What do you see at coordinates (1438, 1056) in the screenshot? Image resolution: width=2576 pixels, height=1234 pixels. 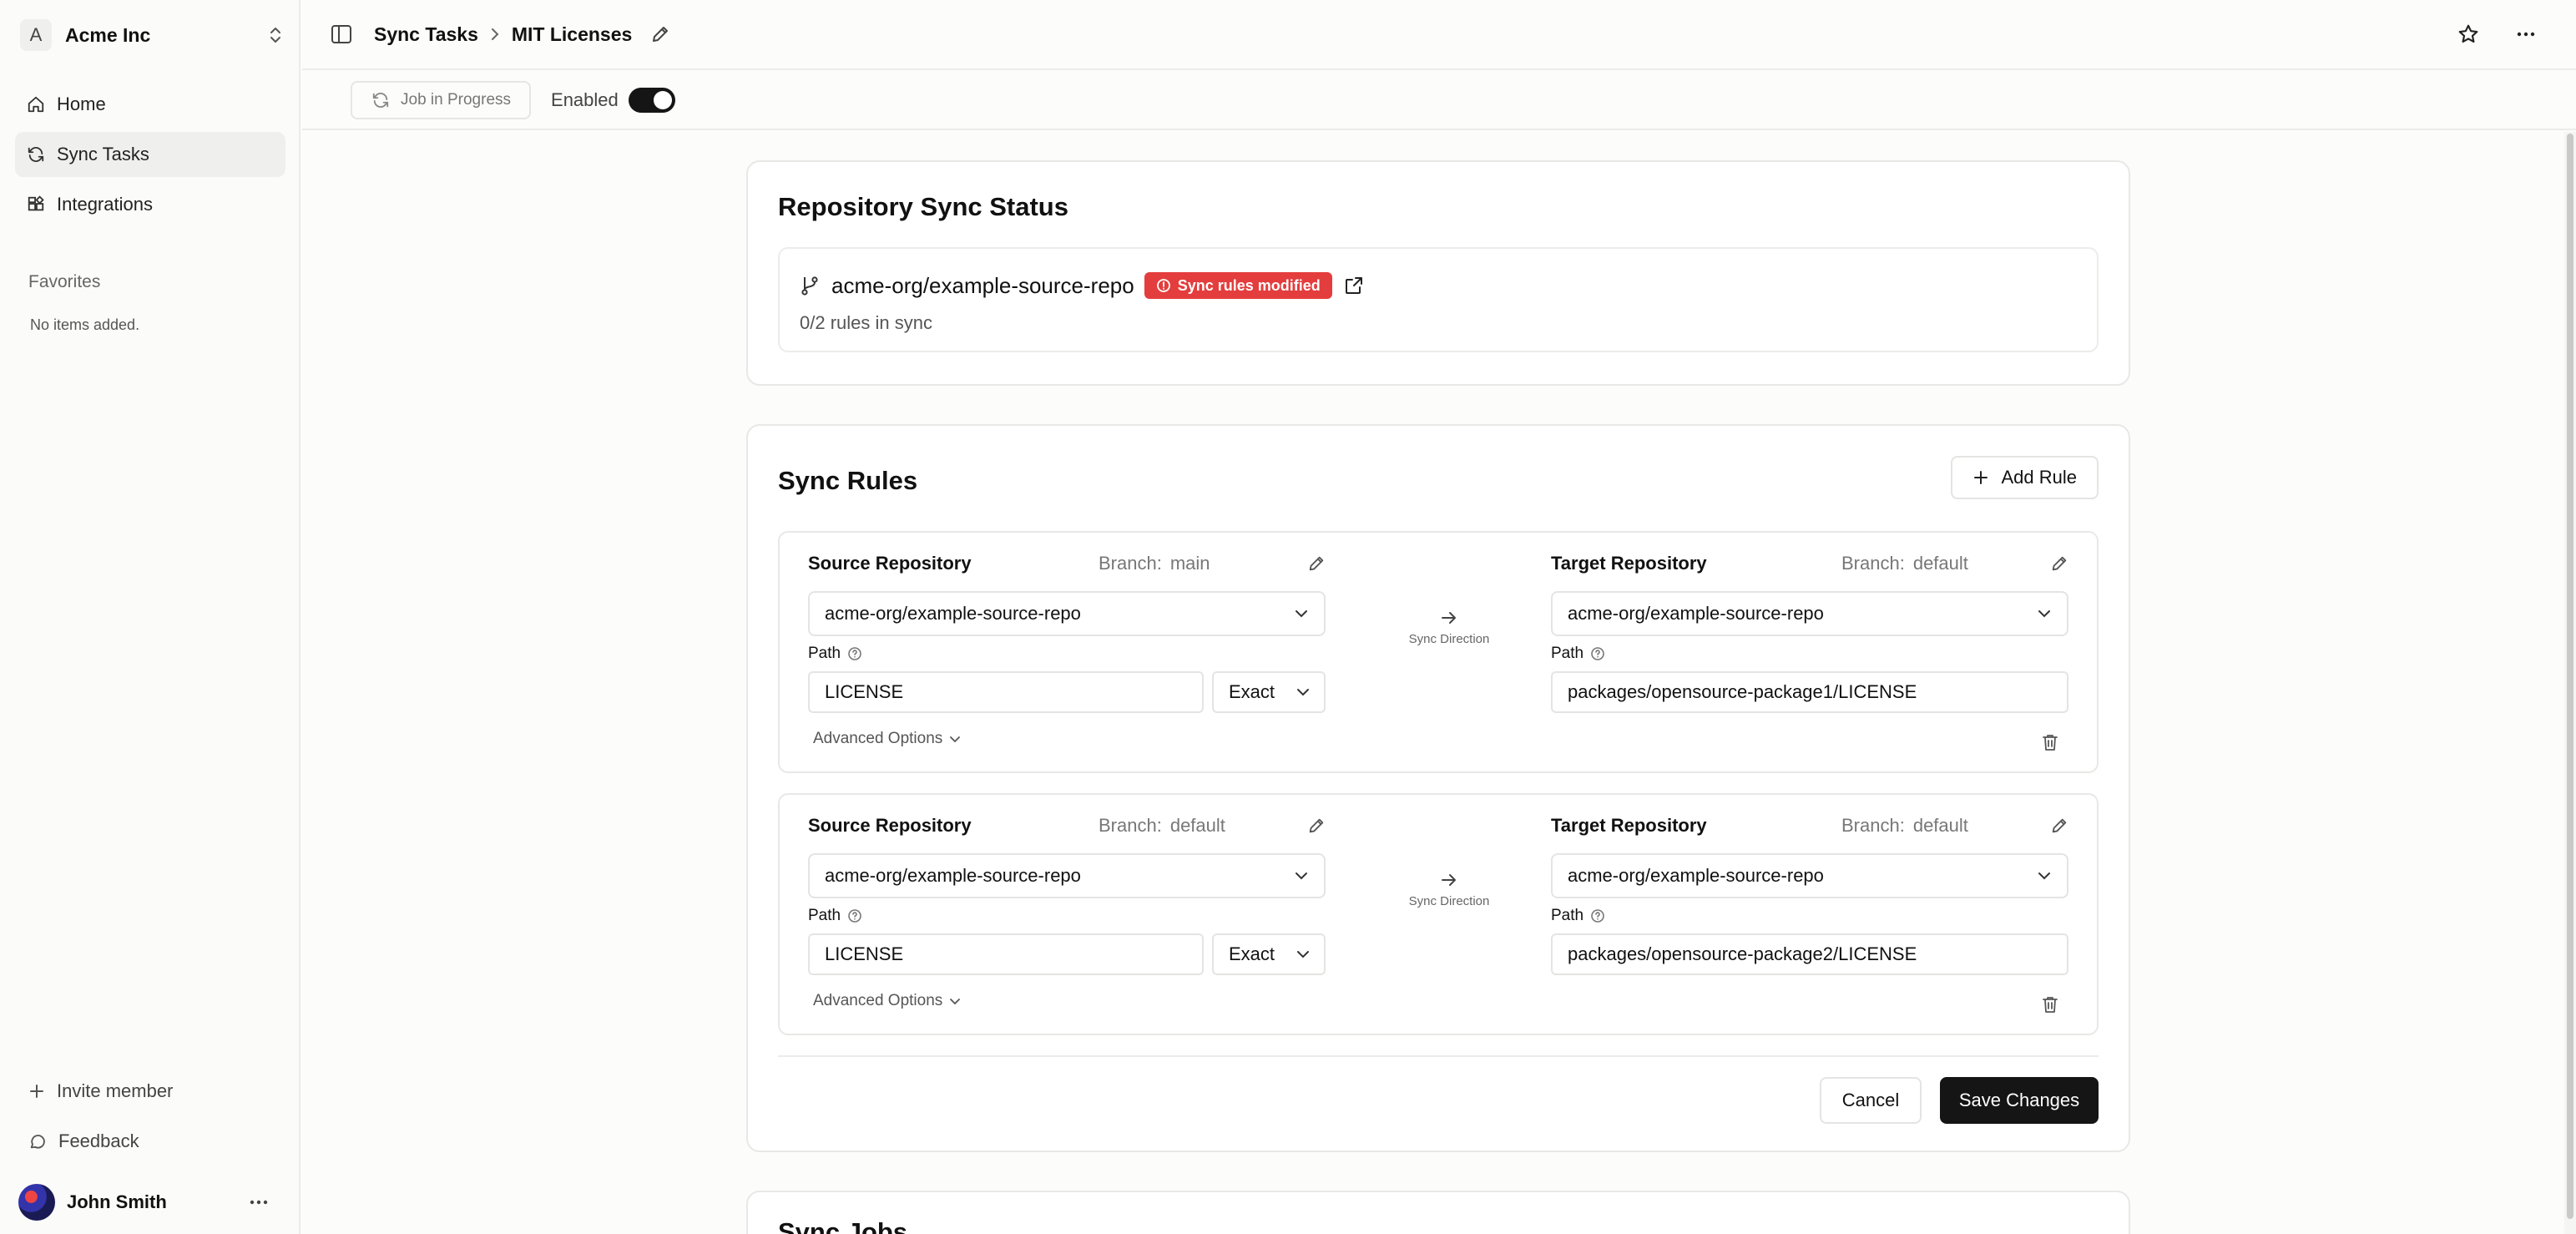 I see `divider` at bounding box center [1438, 1056].